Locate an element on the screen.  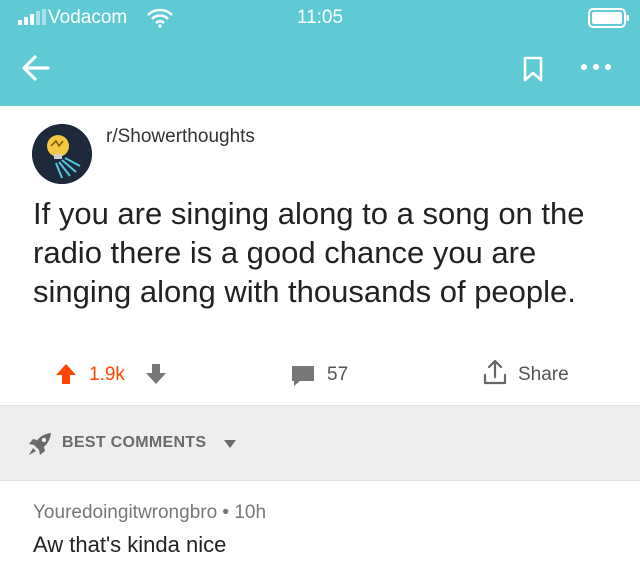
comment-meta: Youredoingitwrongbro • 10h is located at coordinates (149, 513).